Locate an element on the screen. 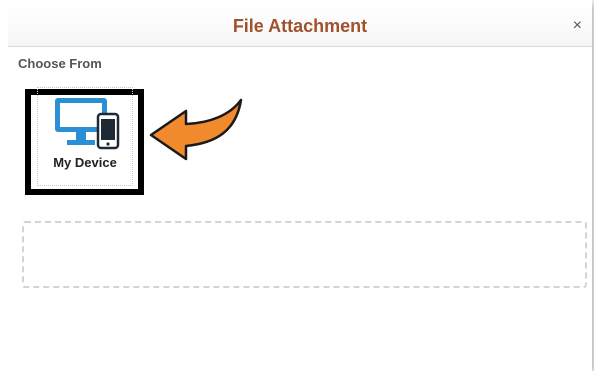 This screenshot has width=594, height=371. my-device-label: My Device is located at coordinates (85, 162).